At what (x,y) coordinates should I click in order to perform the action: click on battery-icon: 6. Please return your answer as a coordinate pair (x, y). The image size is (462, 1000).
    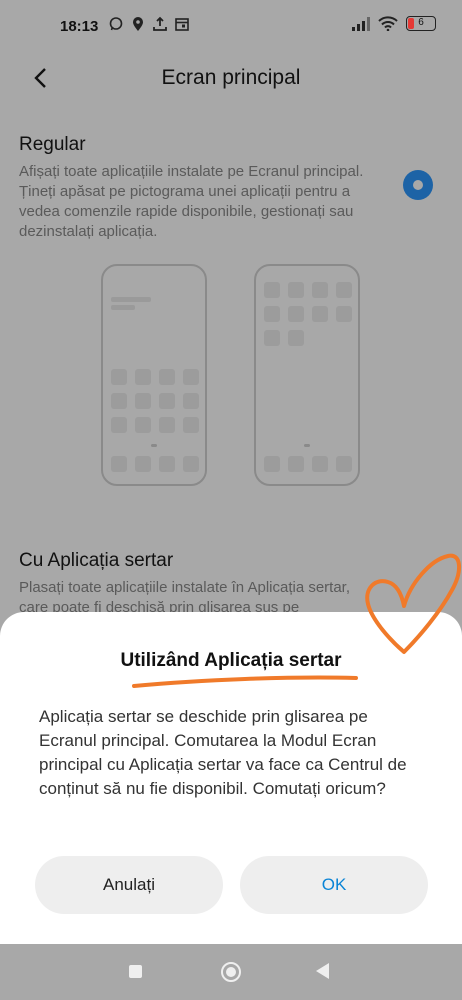
    Looking at the image, I should click on (421, 23).